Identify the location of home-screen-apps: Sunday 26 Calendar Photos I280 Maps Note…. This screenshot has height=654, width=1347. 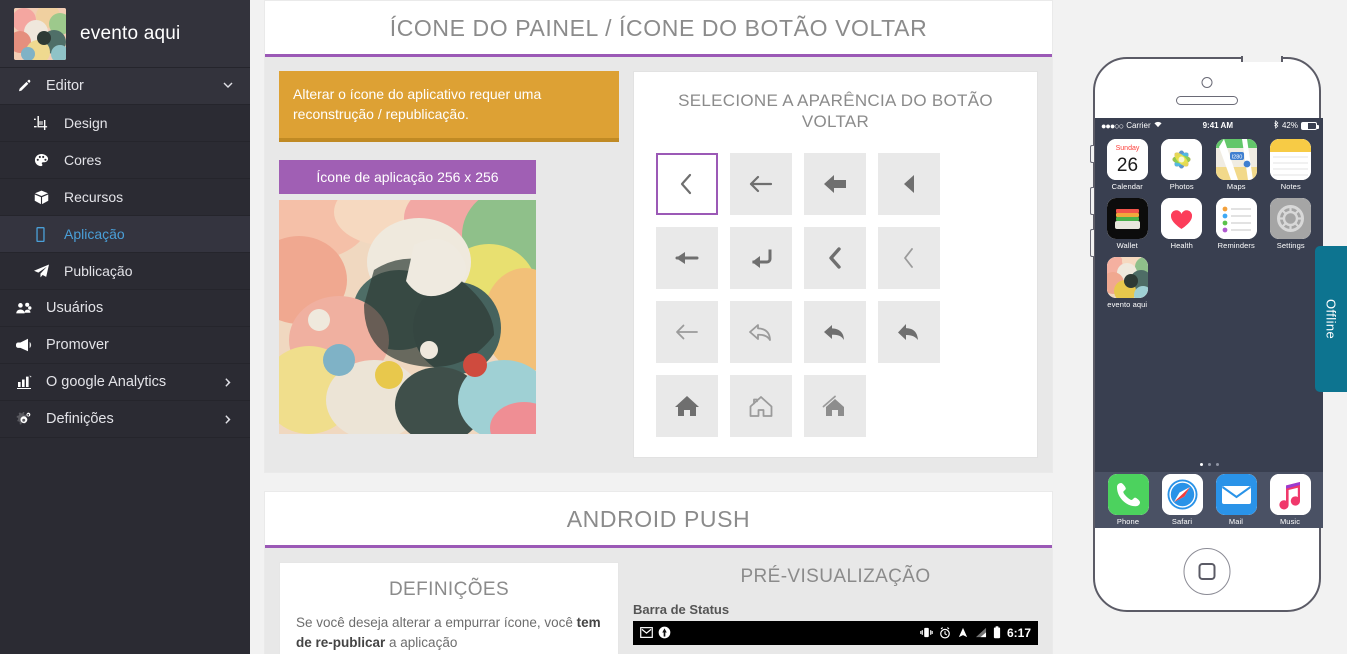
(1209, 221).